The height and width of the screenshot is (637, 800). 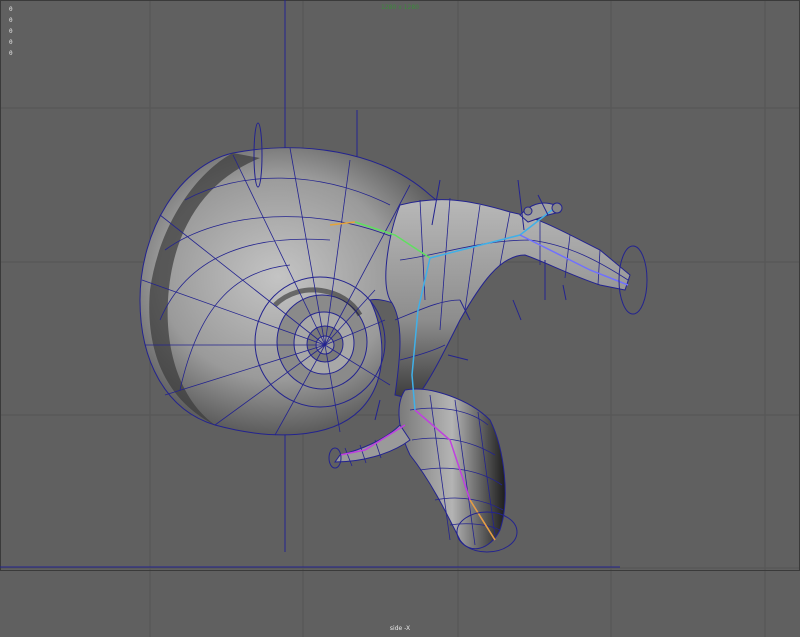 I want to click on snail-foot-mesh, so click(x=420, y=469).